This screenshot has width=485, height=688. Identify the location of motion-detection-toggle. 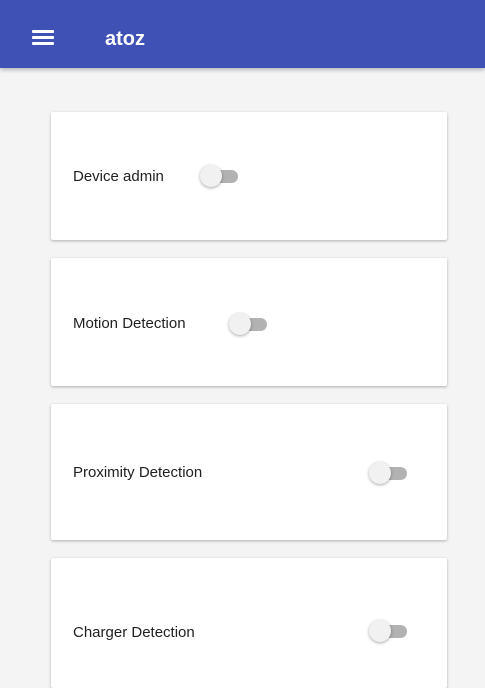
(249, 324).